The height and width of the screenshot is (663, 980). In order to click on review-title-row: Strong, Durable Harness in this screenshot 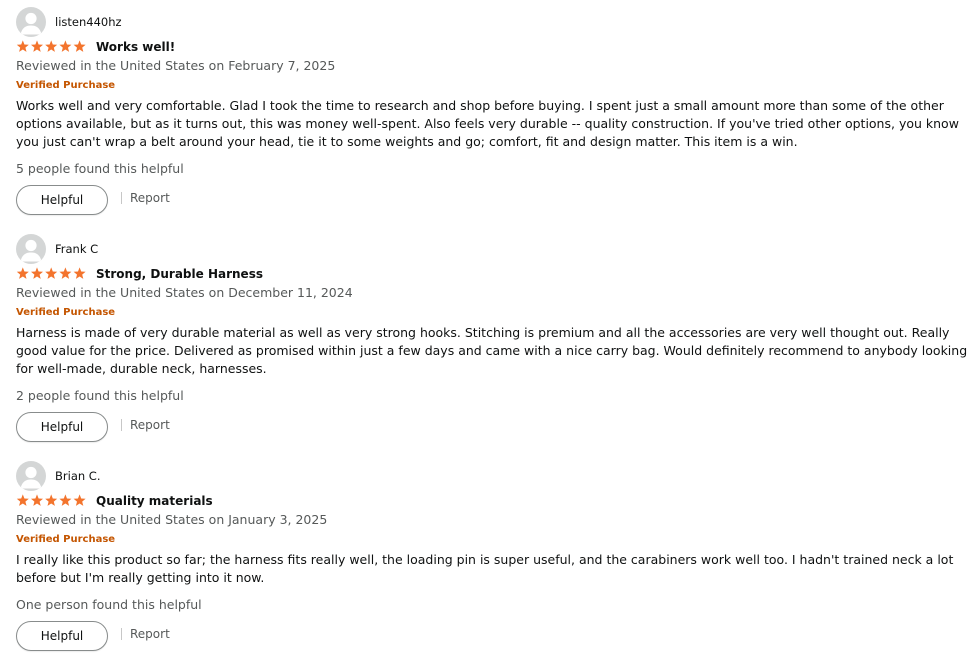, I will do `click(139, 273)`.